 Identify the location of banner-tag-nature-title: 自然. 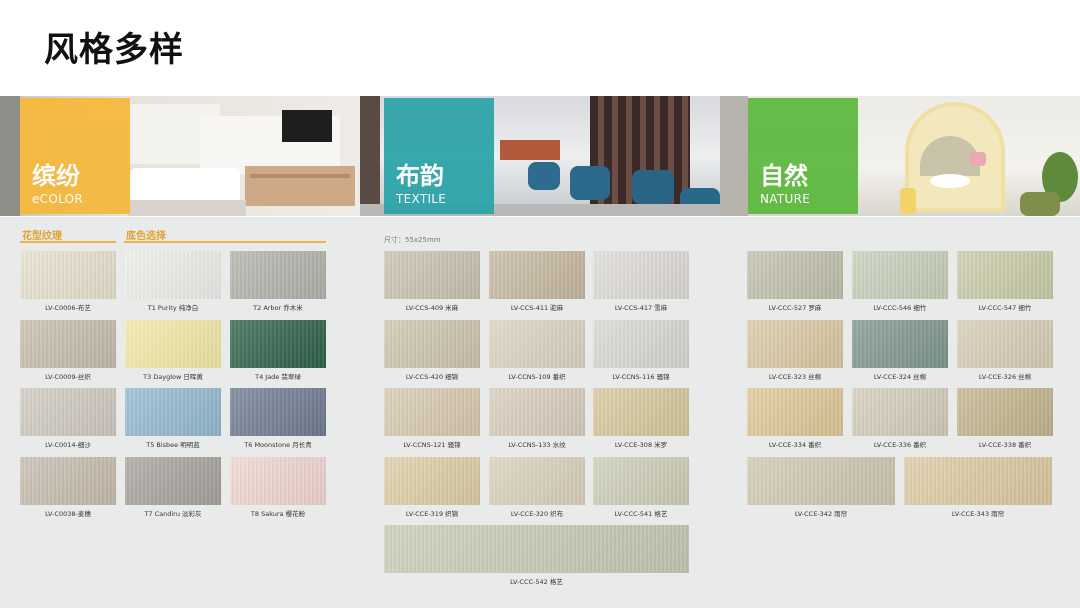
(784, 176).